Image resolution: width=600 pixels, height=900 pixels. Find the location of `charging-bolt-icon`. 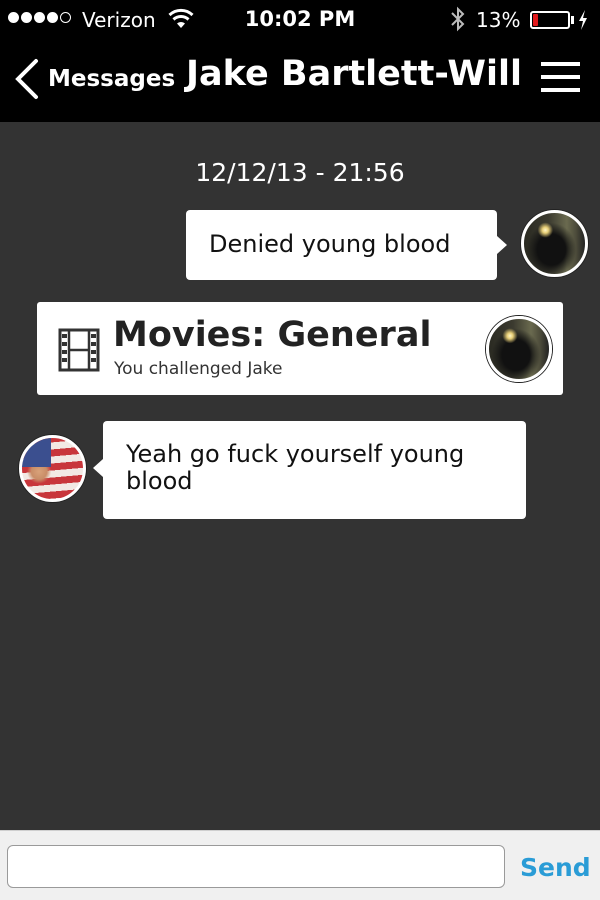

charging-bolt-icon is located at coordinates (583, 20).